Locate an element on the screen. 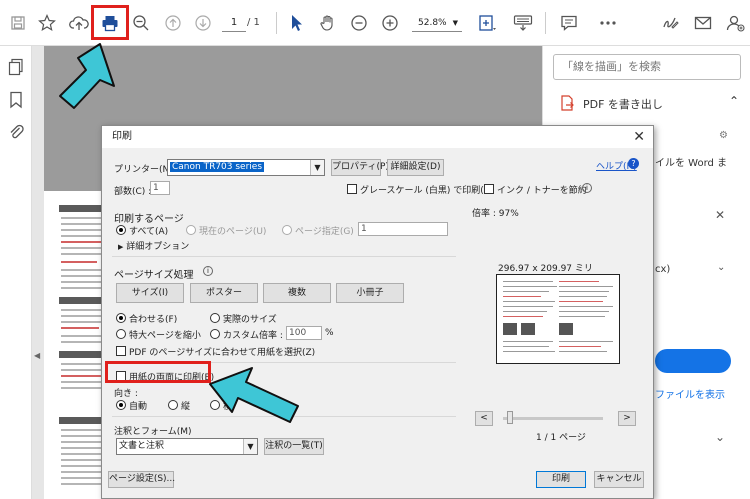 The image size is (750, 499). page-up-icon is located at coordinates (173, 23).